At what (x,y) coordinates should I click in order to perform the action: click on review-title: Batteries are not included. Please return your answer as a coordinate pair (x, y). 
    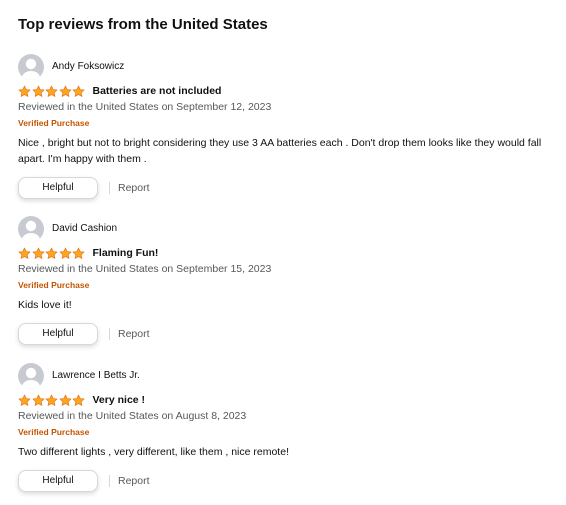
    Looking at the image, I should click on (157, 91).